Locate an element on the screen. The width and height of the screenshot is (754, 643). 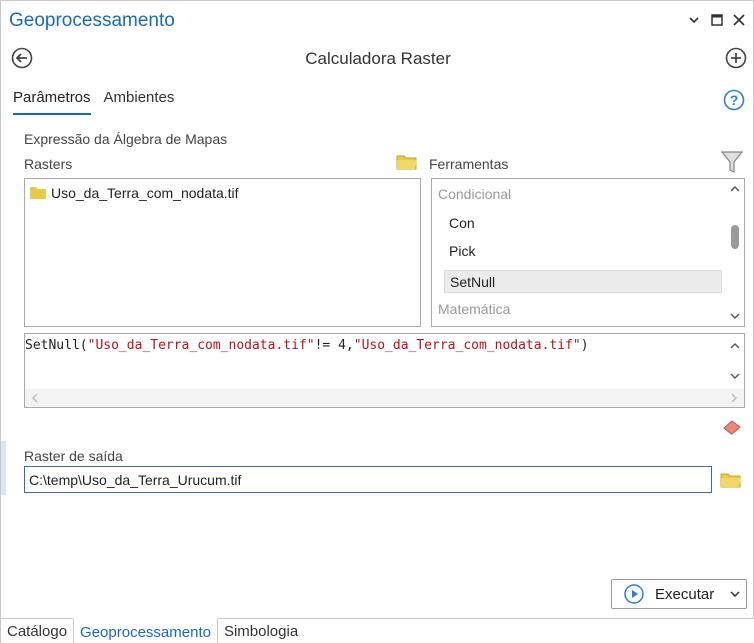
tab-parameters: Parâmetros is located at coordinates (52, 102).